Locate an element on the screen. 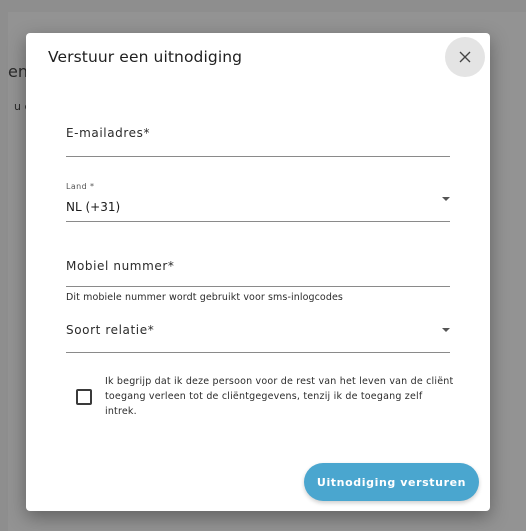 The image size is (526, 531). country-select: Land * NL (+31) is located at coordinates (258, 200).